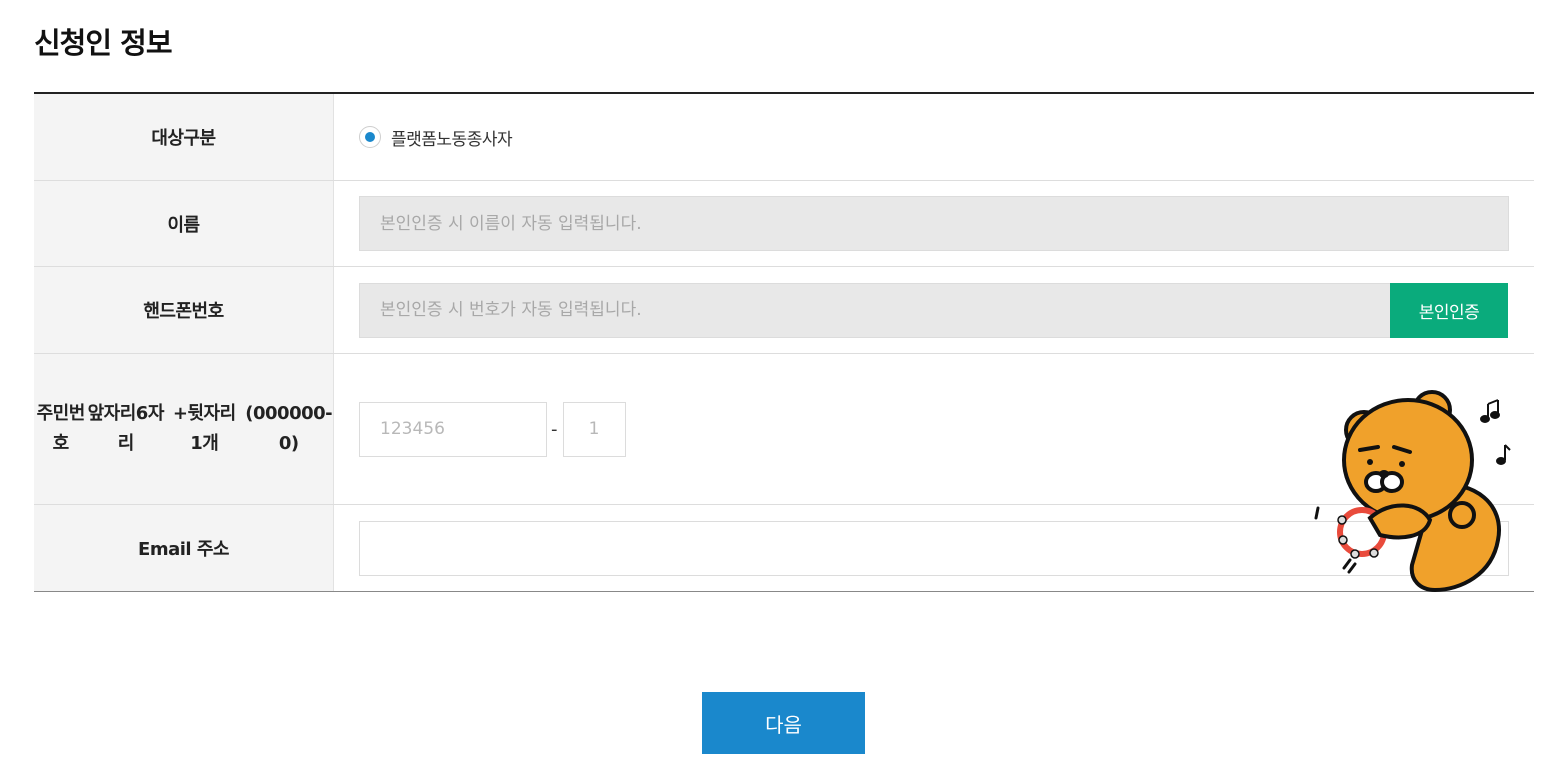 Image resolution: width=1563 pixels, height=769 pixels. I want to click on name-input, so click(934, 223).